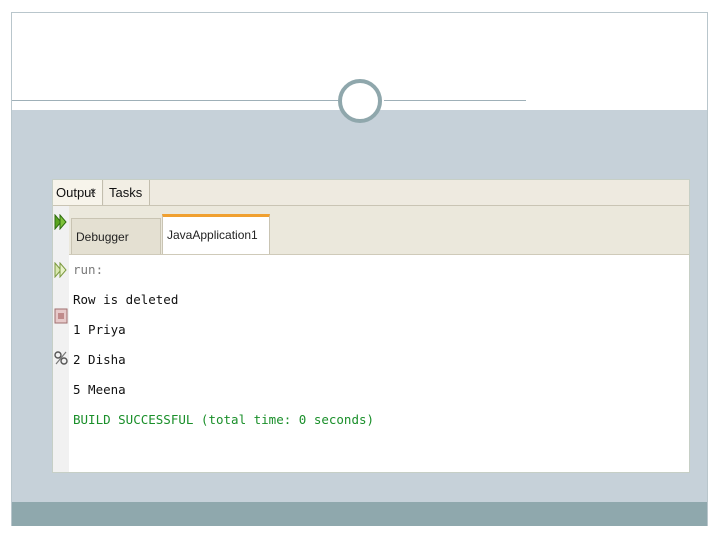 Image resolution: width=720 pixels, height=540 pixels. Describe the element at coordinates (116, 249) in the screenshot. I see `tab-debugger-console: Debugger Console×` at that location.